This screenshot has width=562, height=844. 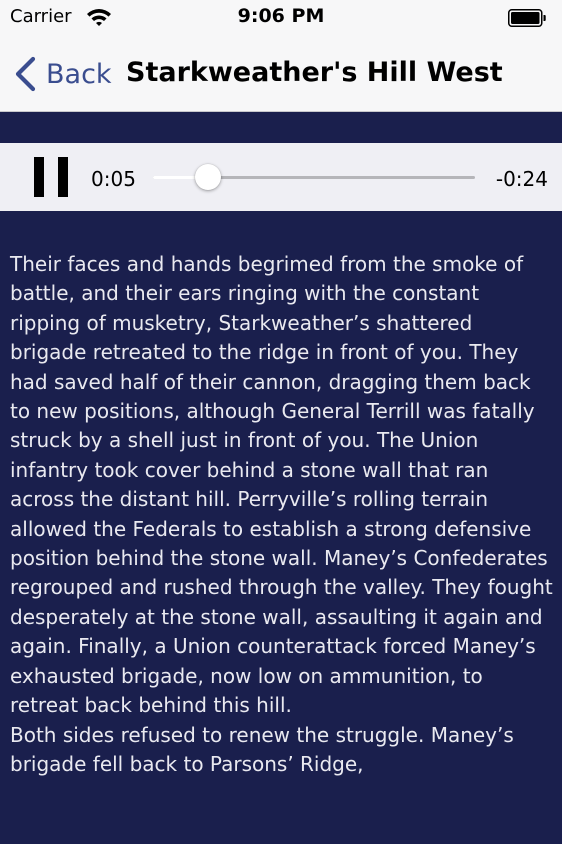 I want to click on slider-thumb, so click(x=207, y=177).